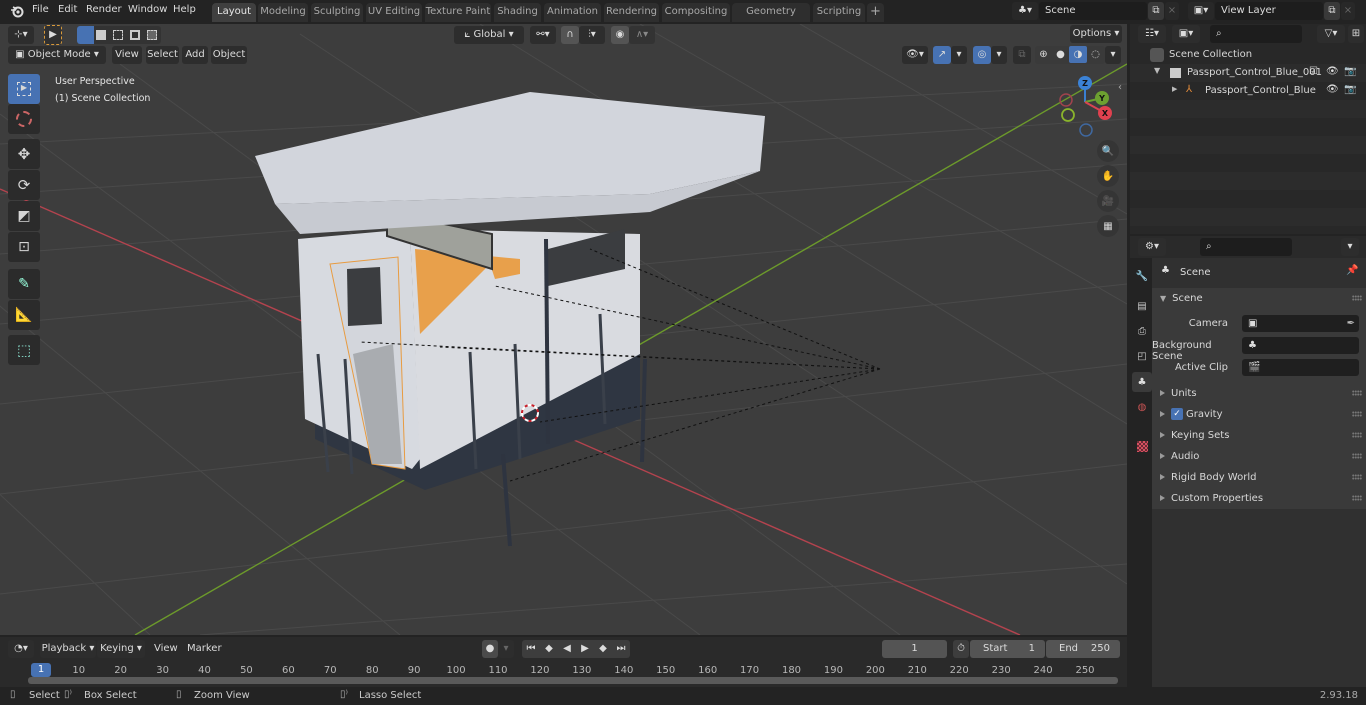 Image resolution: width=1366 pixels, height=705 pixels. What do you see at coordinates (1248, 91) in the screenshot?
I see `outliner-row-object: ▶ ⅄ Passport_Control_Blue 👁 📷` at bounding box center [1248, 91].